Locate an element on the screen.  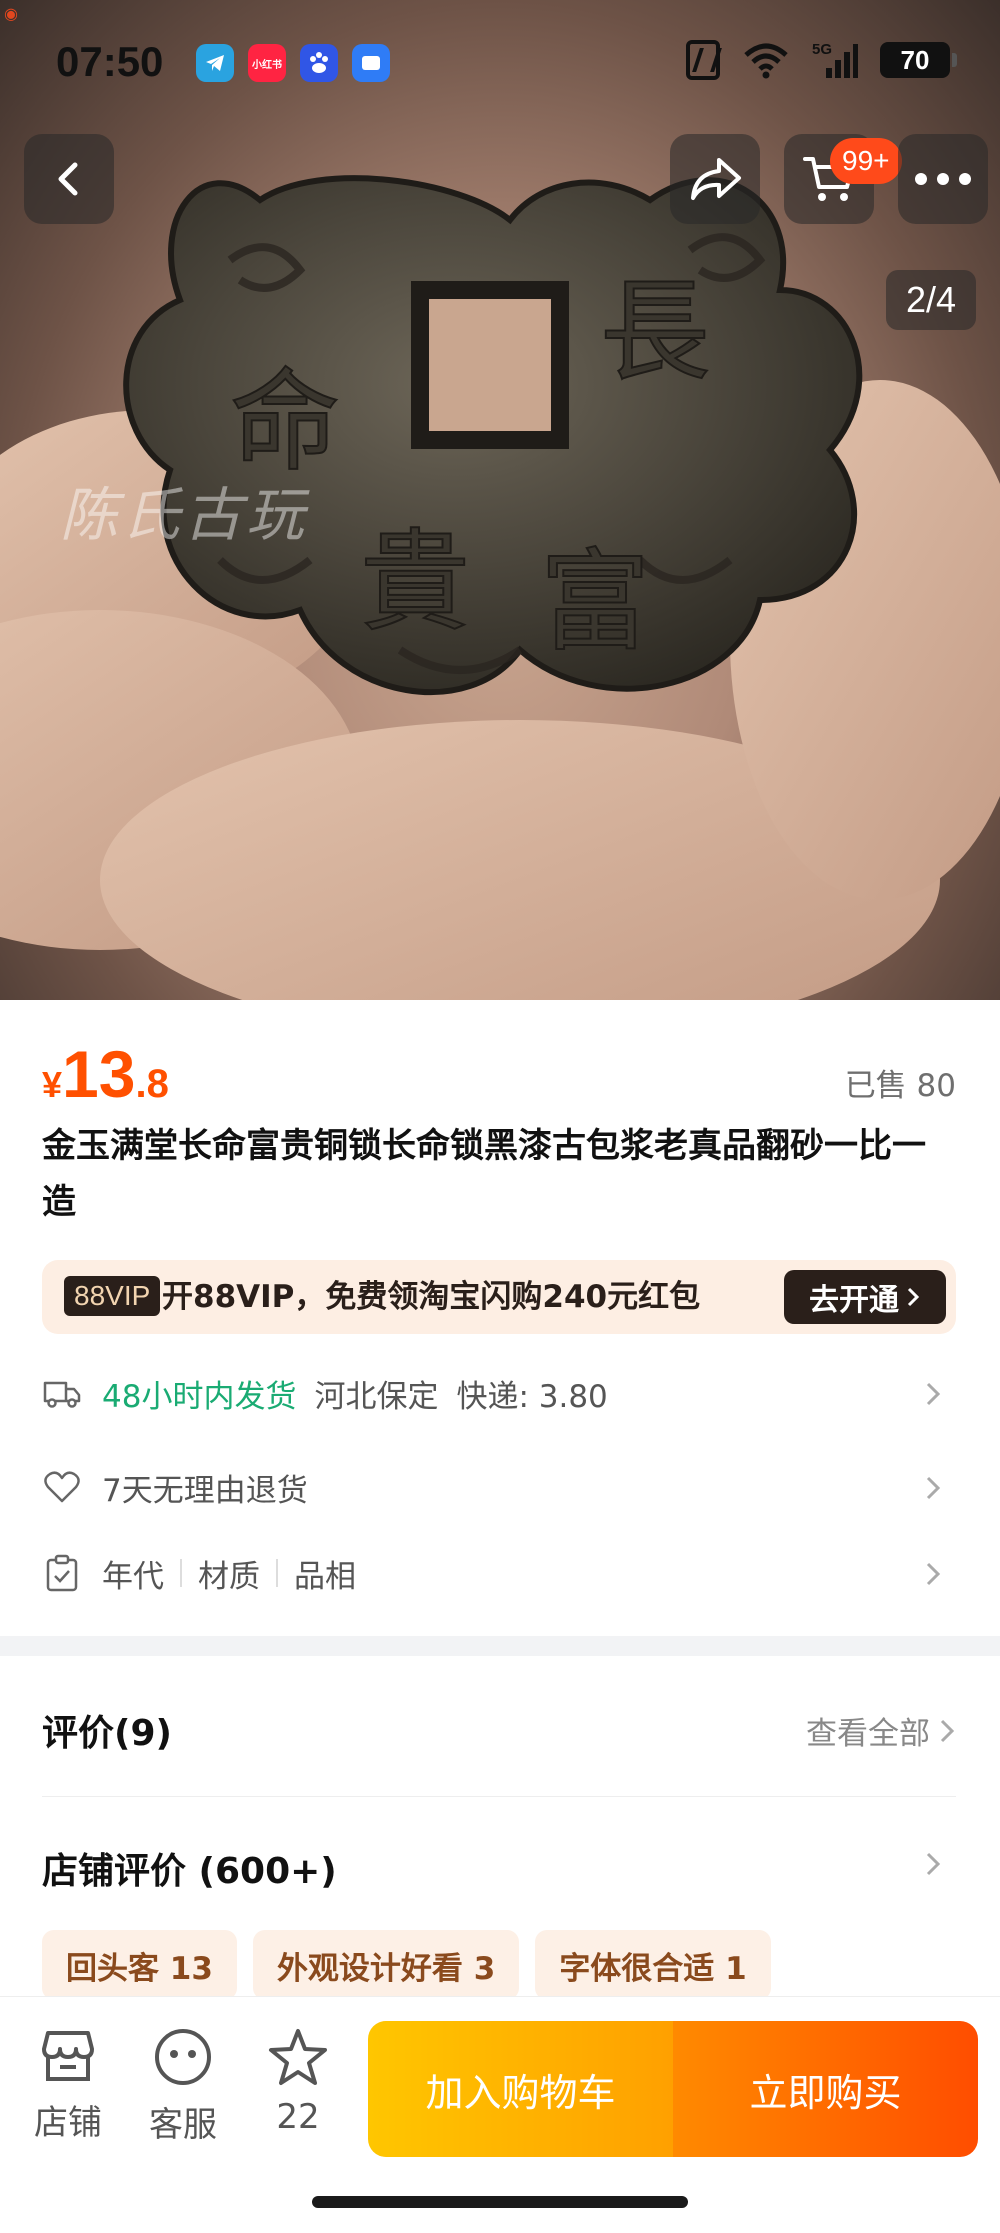
star-icon is located at coordinates (298, 2057).